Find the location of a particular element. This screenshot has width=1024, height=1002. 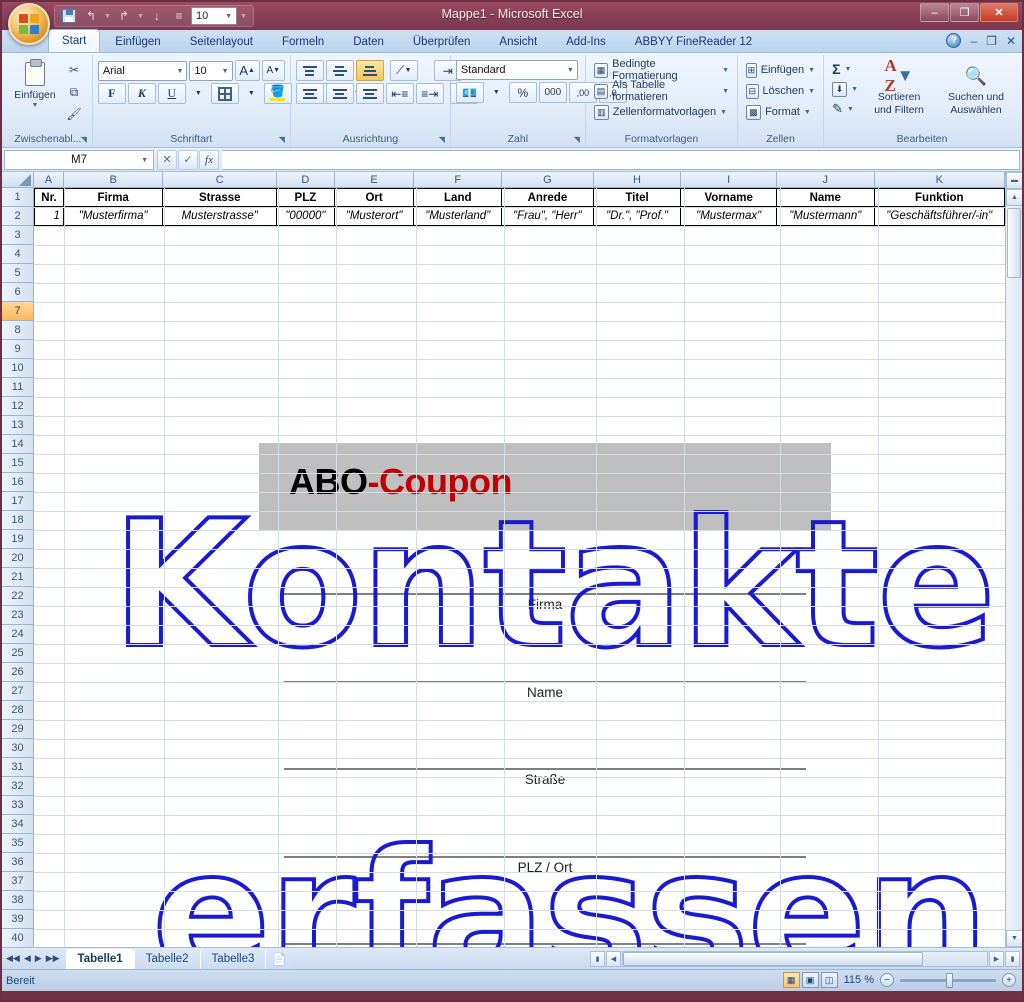

row-header-2: 2 is located at coordinates (17, 216).